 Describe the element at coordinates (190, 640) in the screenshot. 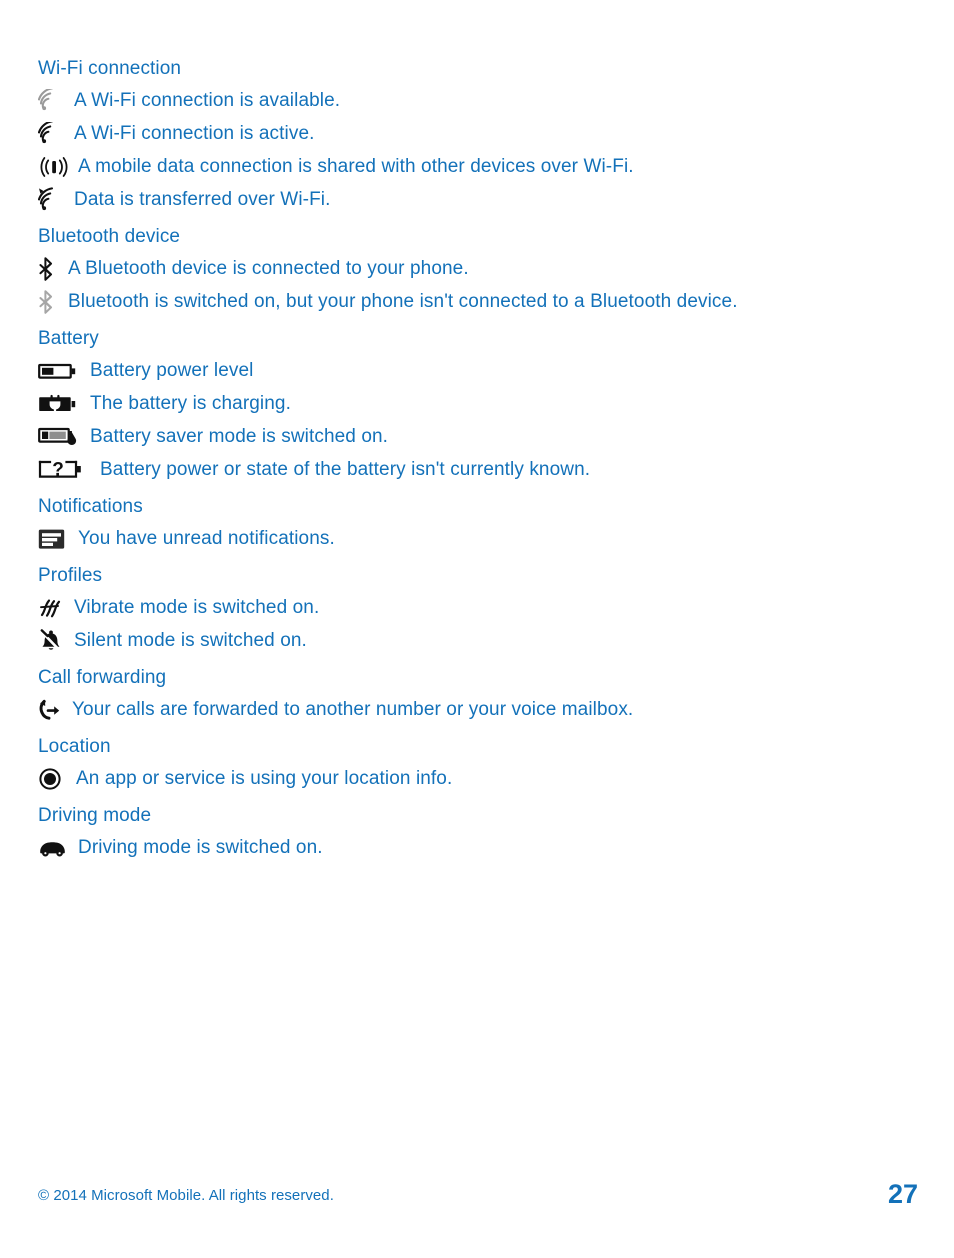

I see `list-item-label: Silent mode is switched on.` at that location.